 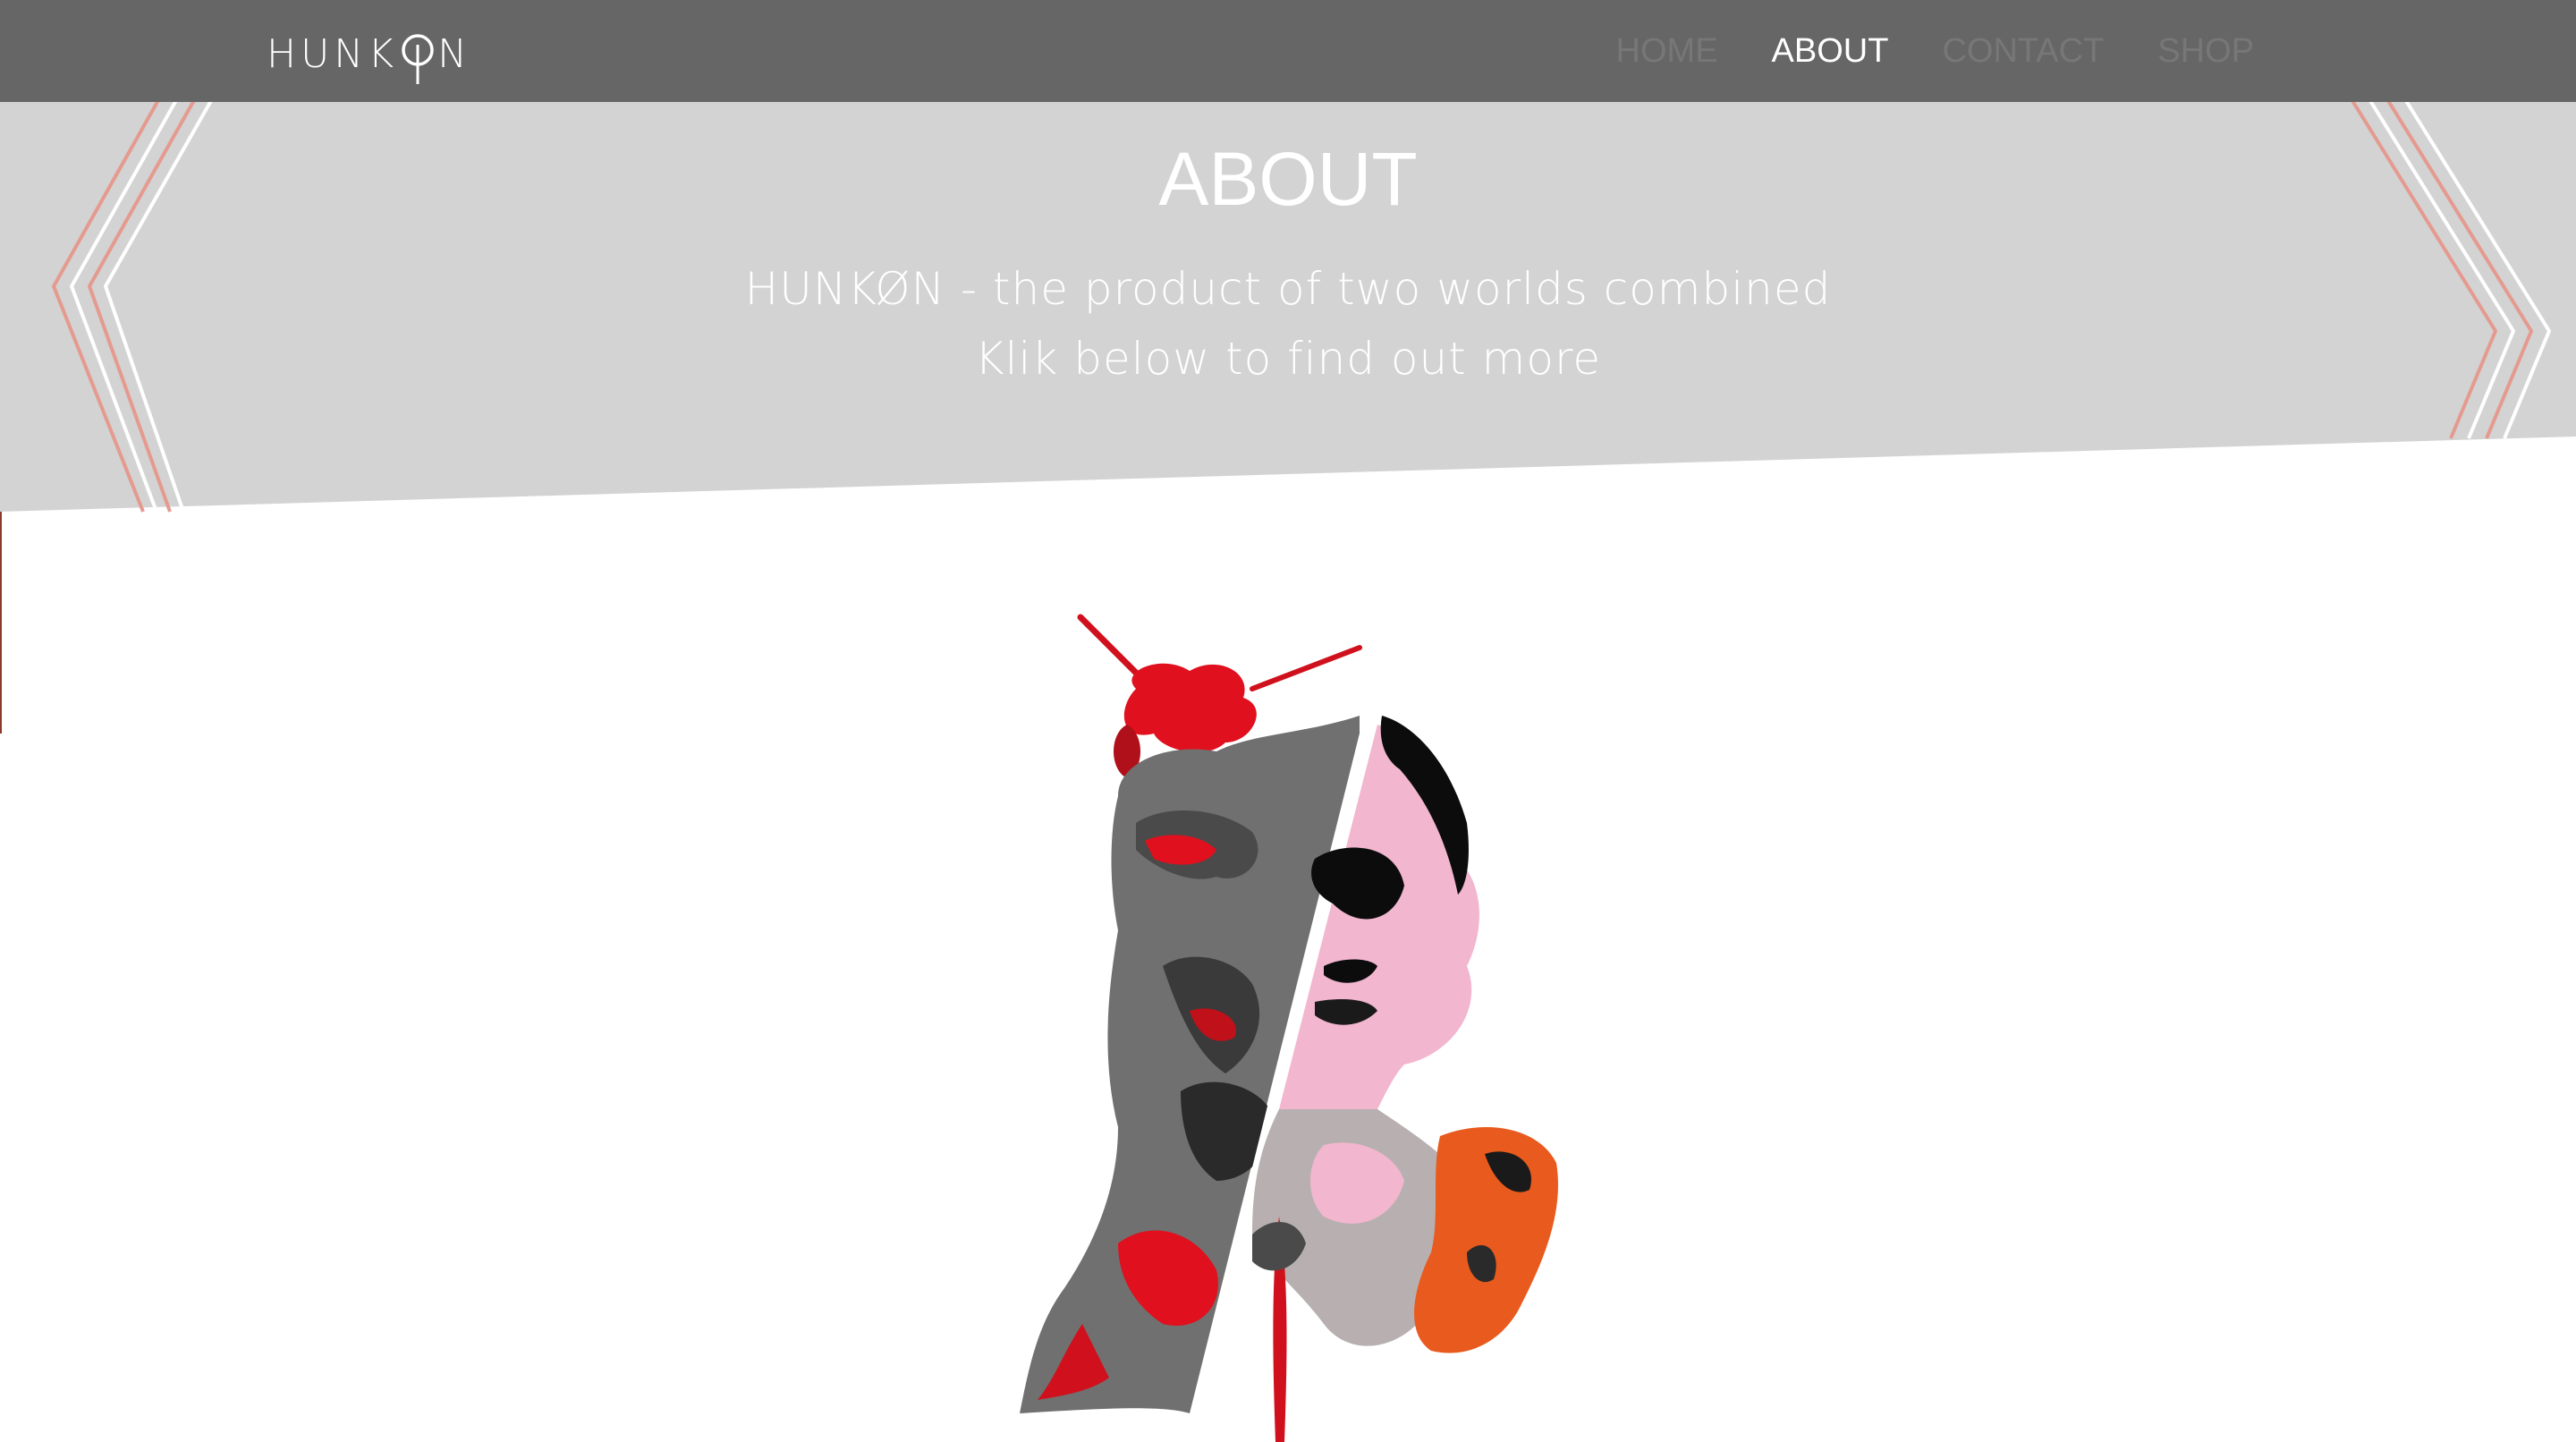 I want to click on brand-logo: HUNK N, so click(x=369, y=53).